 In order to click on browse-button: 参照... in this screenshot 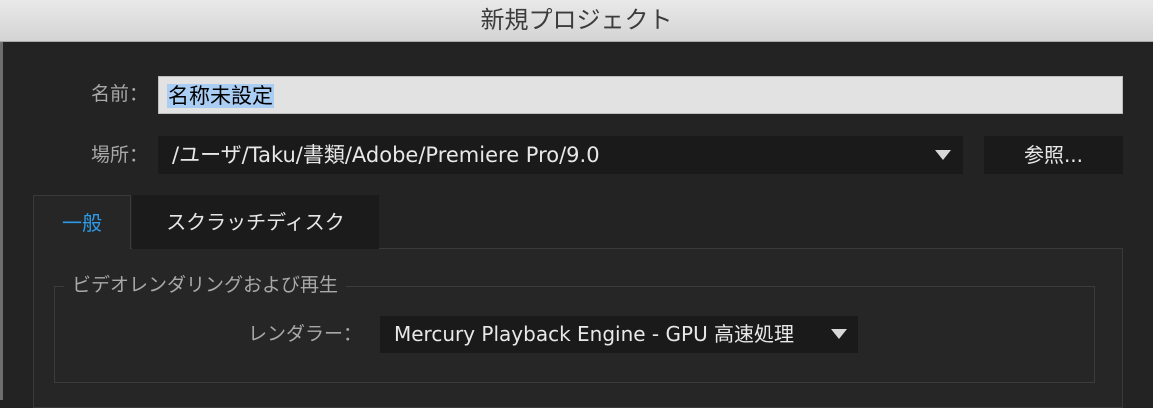, I will do `click(1053, 155)`.